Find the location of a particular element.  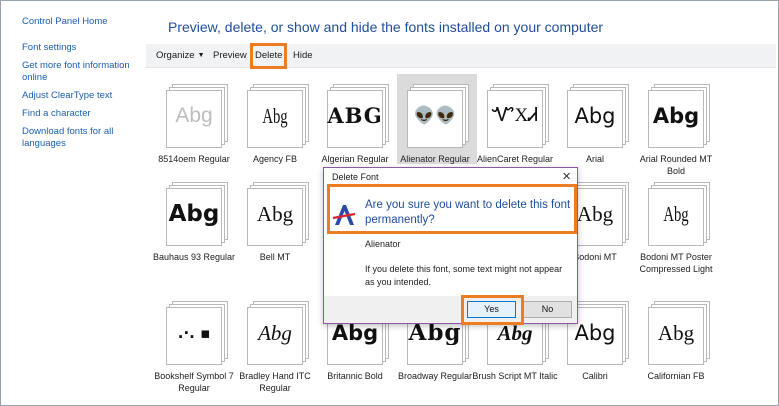

font-name: Calibri is located at coordinates (595, 376).